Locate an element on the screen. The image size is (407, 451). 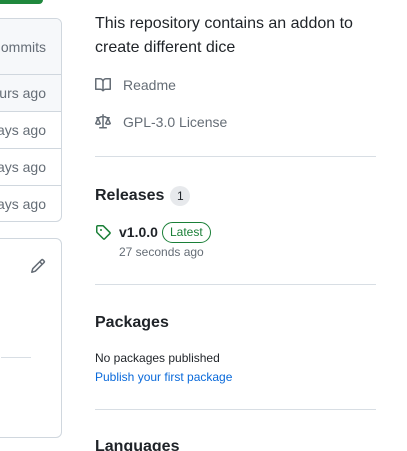
packages-title: Packages is located at coordinates (132, 322).